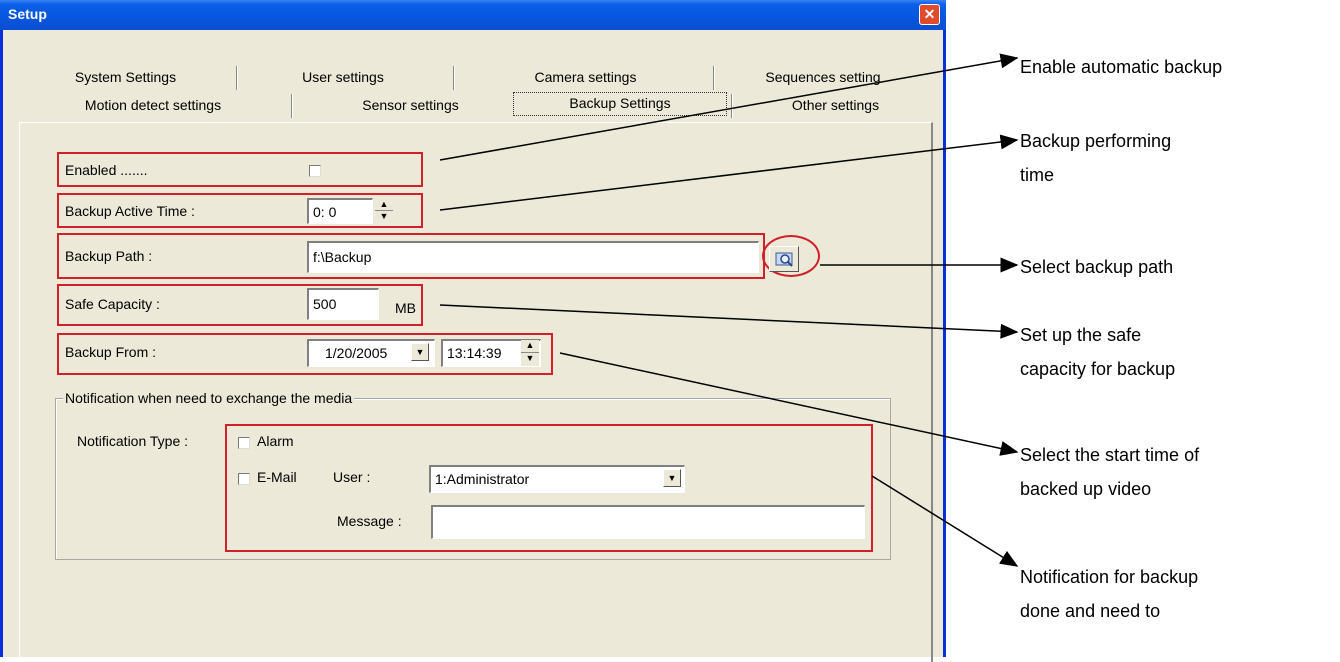 This screenshot has width=1340, height=662. Describe the element at coordinates (1097, 267) in the screenshot. I see `annotation-path: Select backup path` at that location.